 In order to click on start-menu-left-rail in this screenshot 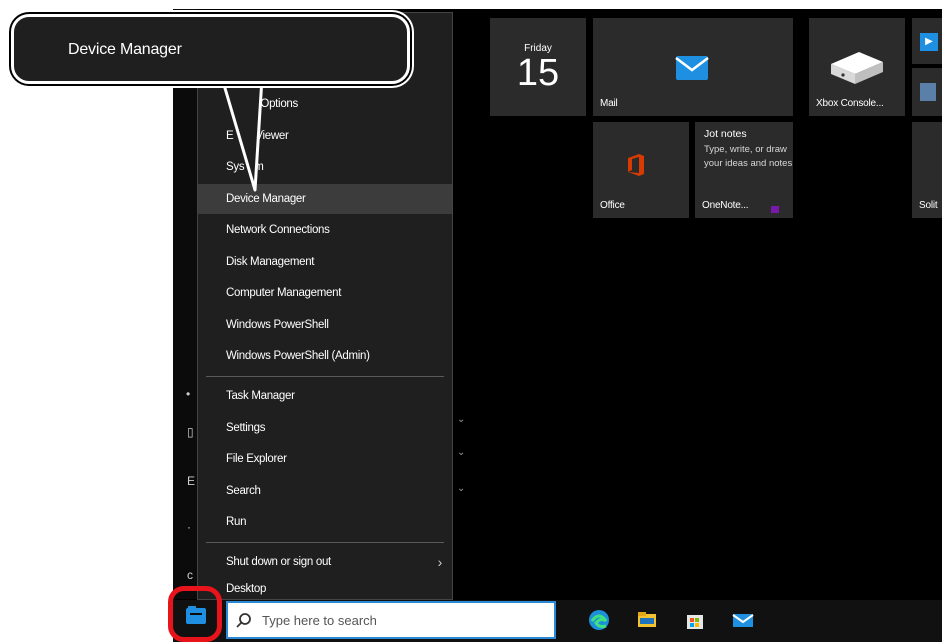, I will do `click(185, 304)`.